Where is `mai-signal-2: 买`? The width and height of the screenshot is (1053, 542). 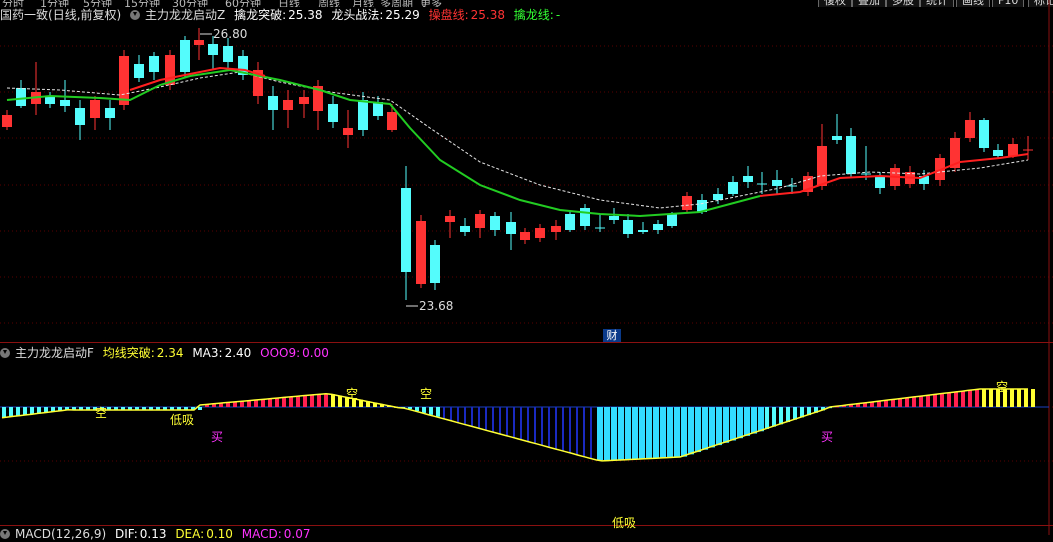
mai-signal-2: 买 is located at coordinates (827, 437).